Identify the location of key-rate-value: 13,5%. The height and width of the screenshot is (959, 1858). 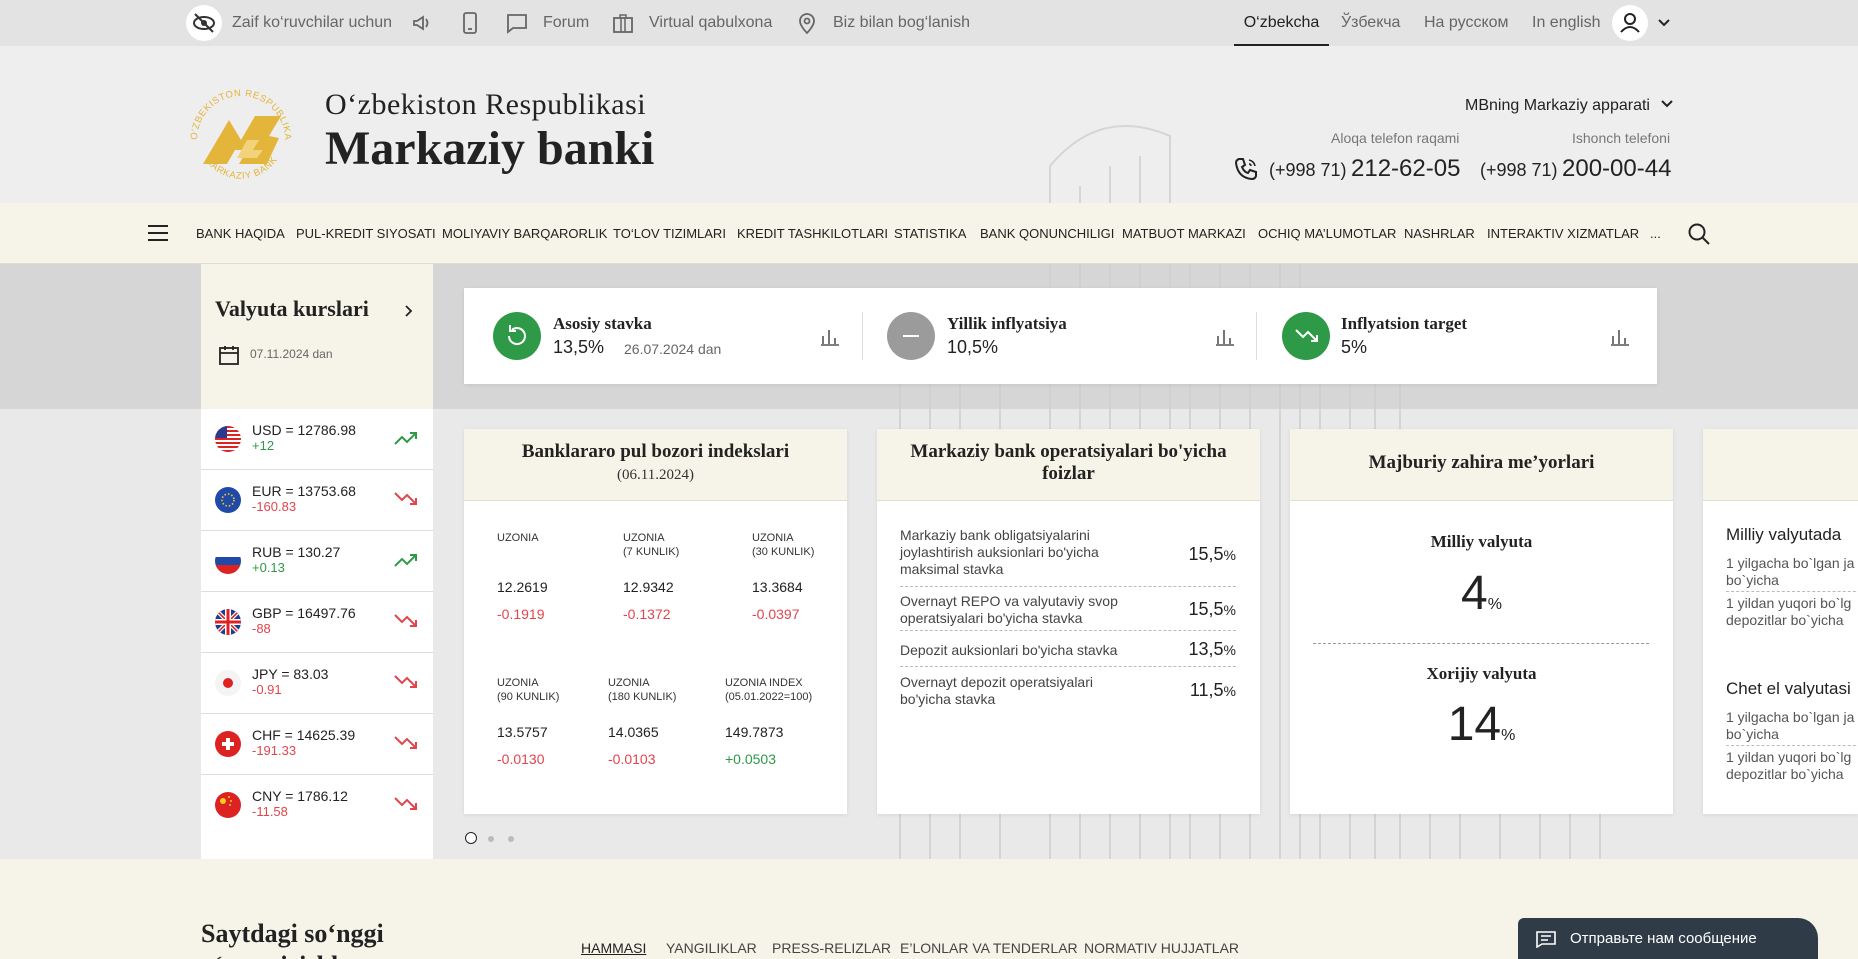
(579, 347).